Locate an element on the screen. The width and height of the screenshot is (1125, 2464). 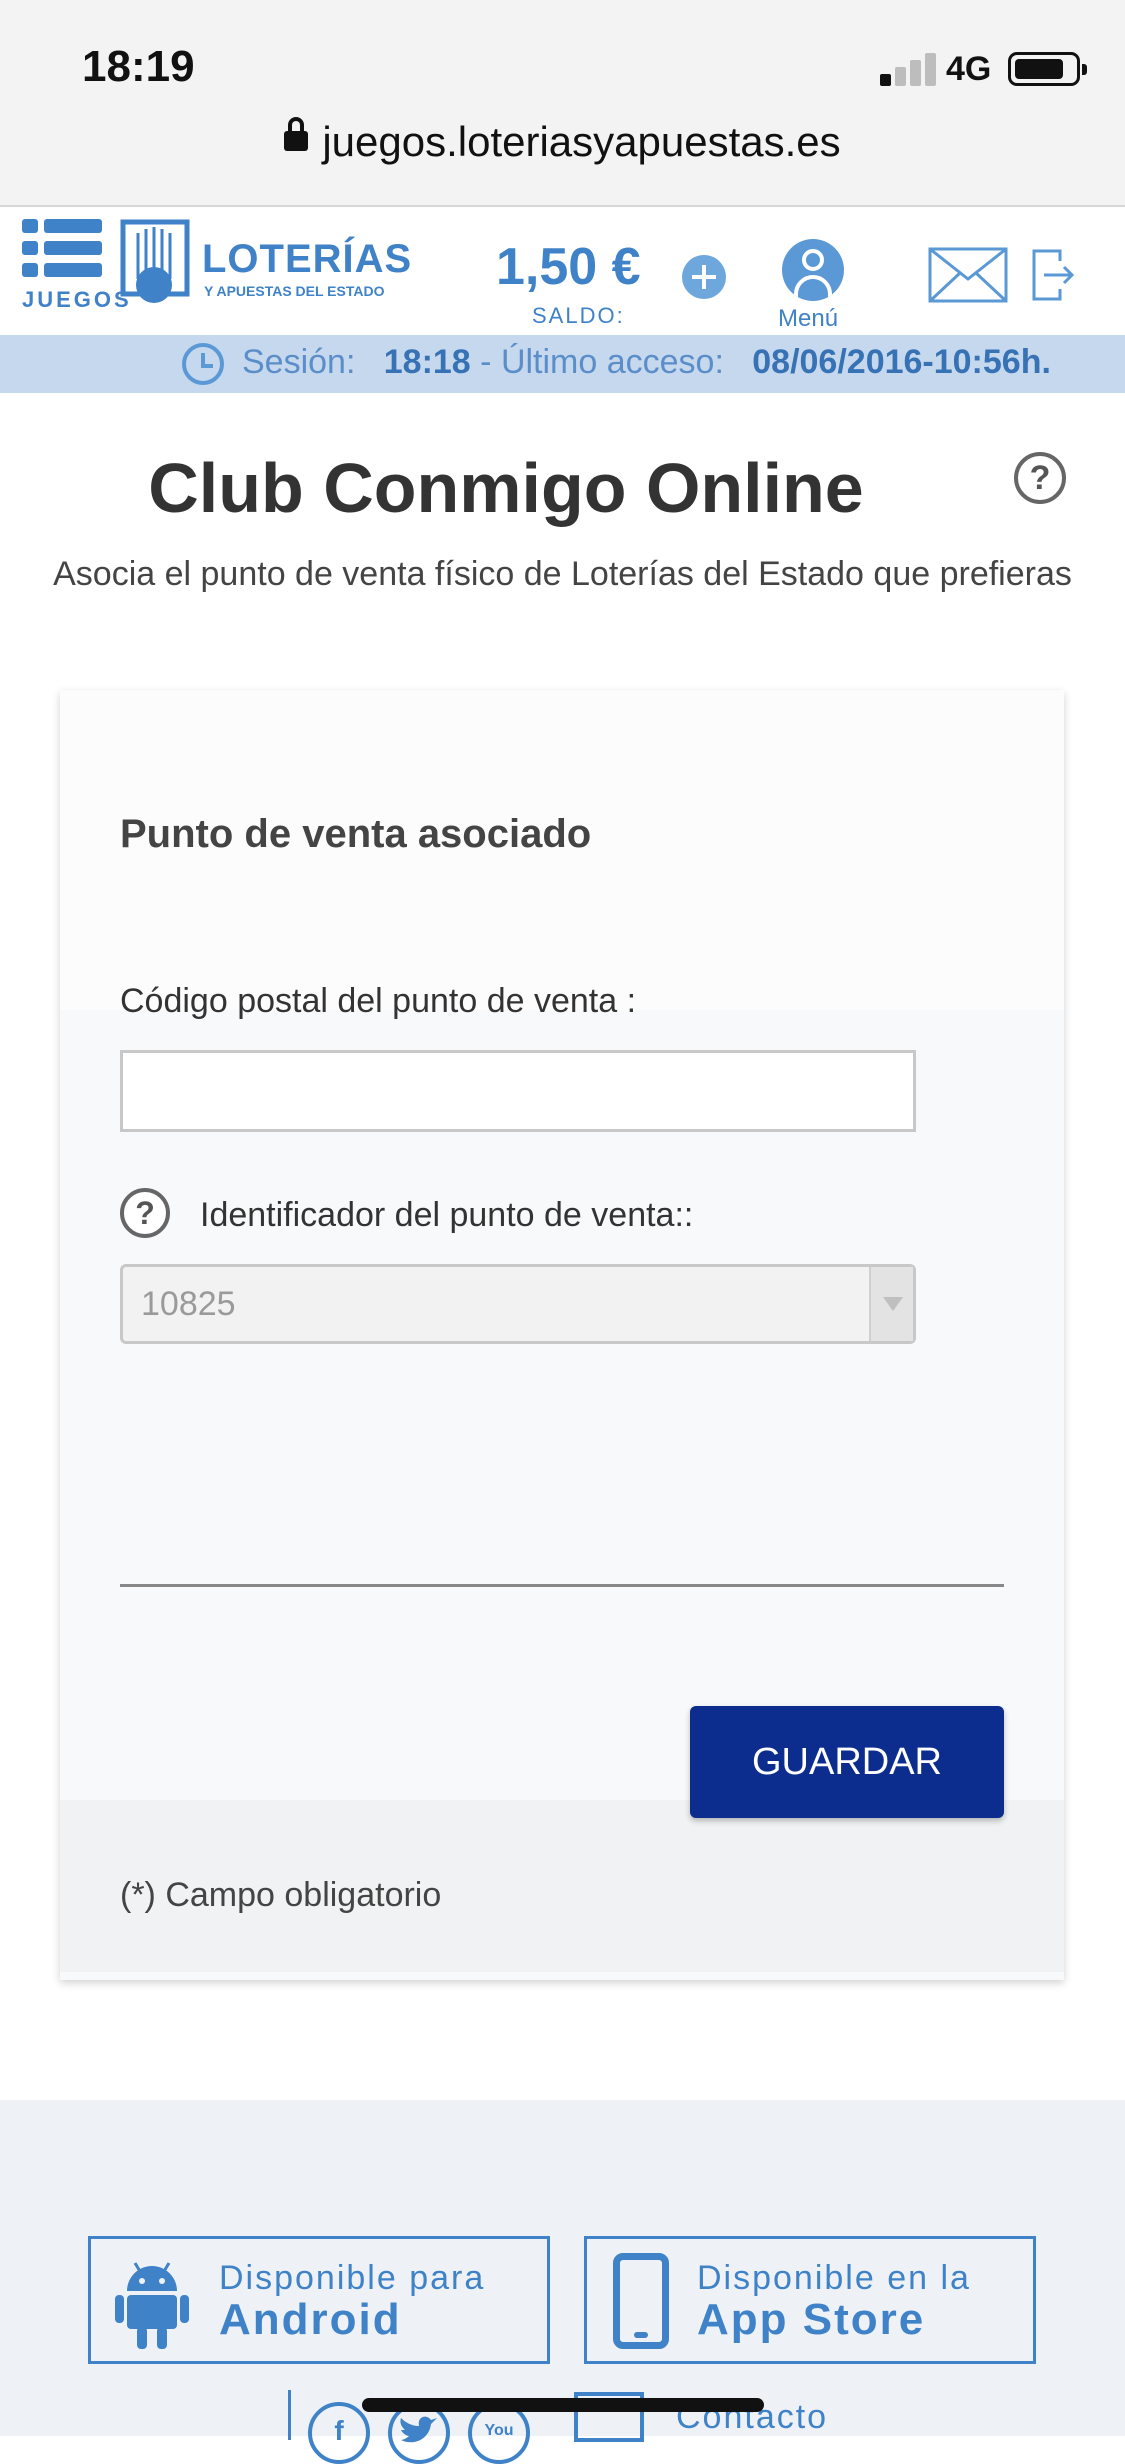
address-bar: juegos.loteriasyapuestas.es is located at coordinates (562, 141).